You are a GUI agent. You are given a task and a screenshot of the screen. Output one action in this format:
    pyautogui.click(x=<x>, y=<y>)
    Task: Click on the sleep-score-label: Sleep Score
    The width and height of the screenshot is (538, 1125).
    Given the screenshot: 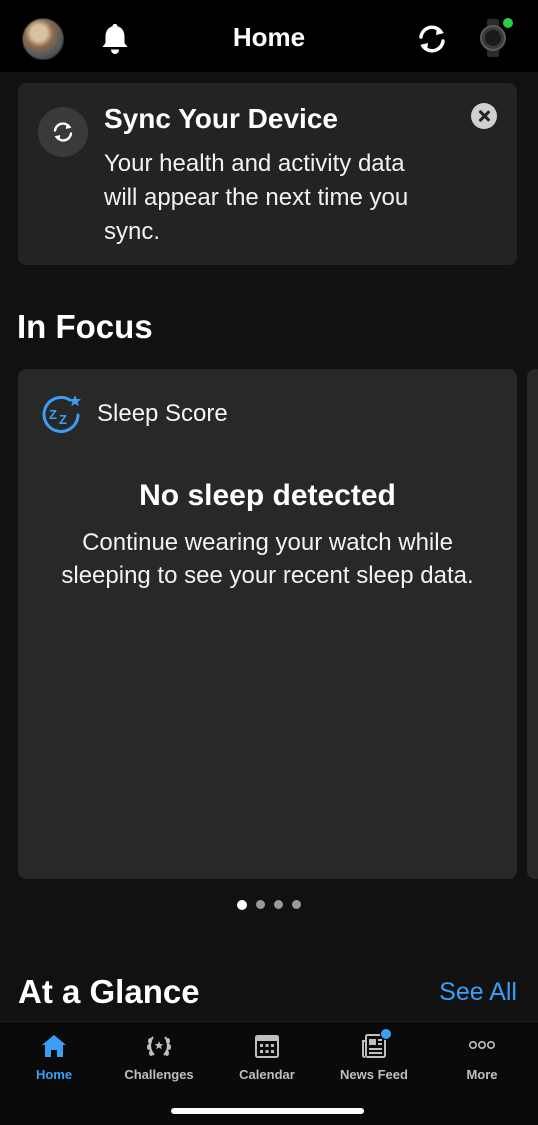 What is the action you would take?
    pyautogui.click(x=162, y=413)
    